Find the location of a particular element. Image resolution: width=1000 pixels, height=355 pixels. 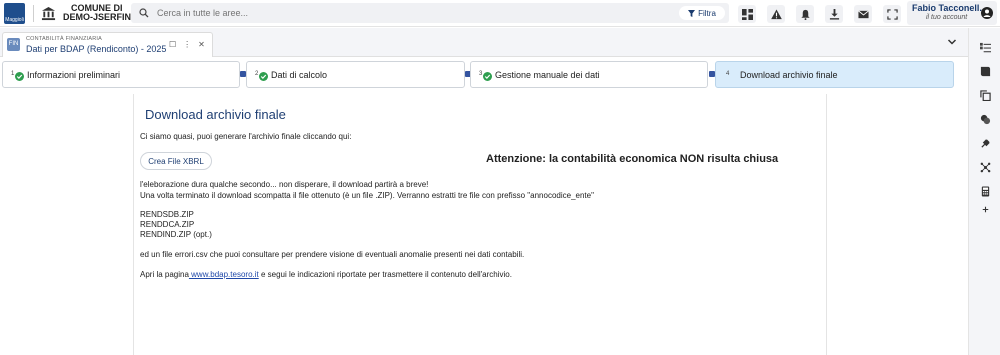

bank-icon is located at coordinates (48, 13).